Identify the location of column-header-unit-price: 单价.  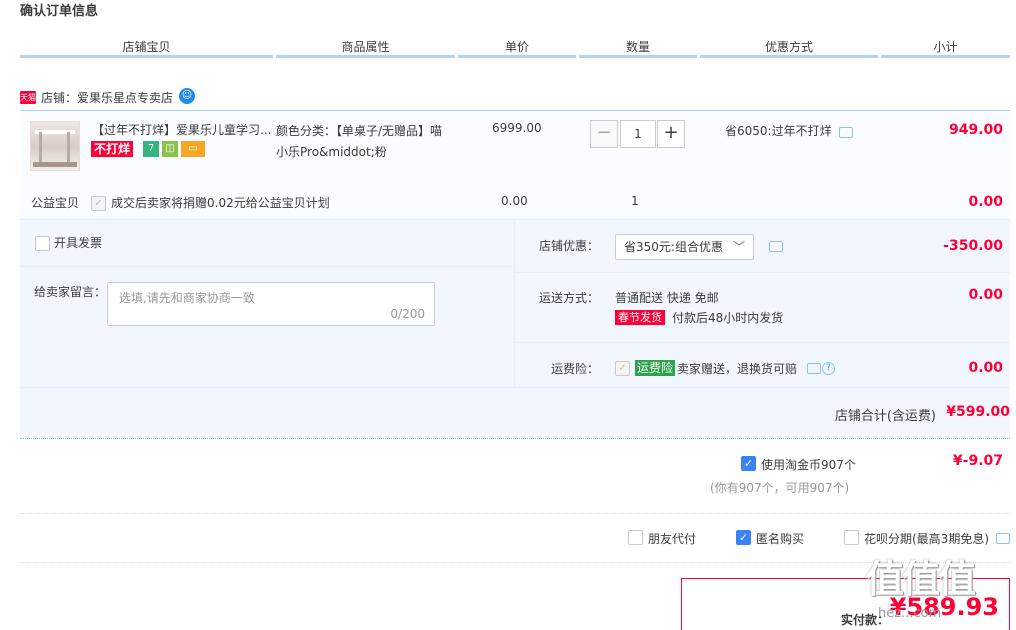
(517, 48).